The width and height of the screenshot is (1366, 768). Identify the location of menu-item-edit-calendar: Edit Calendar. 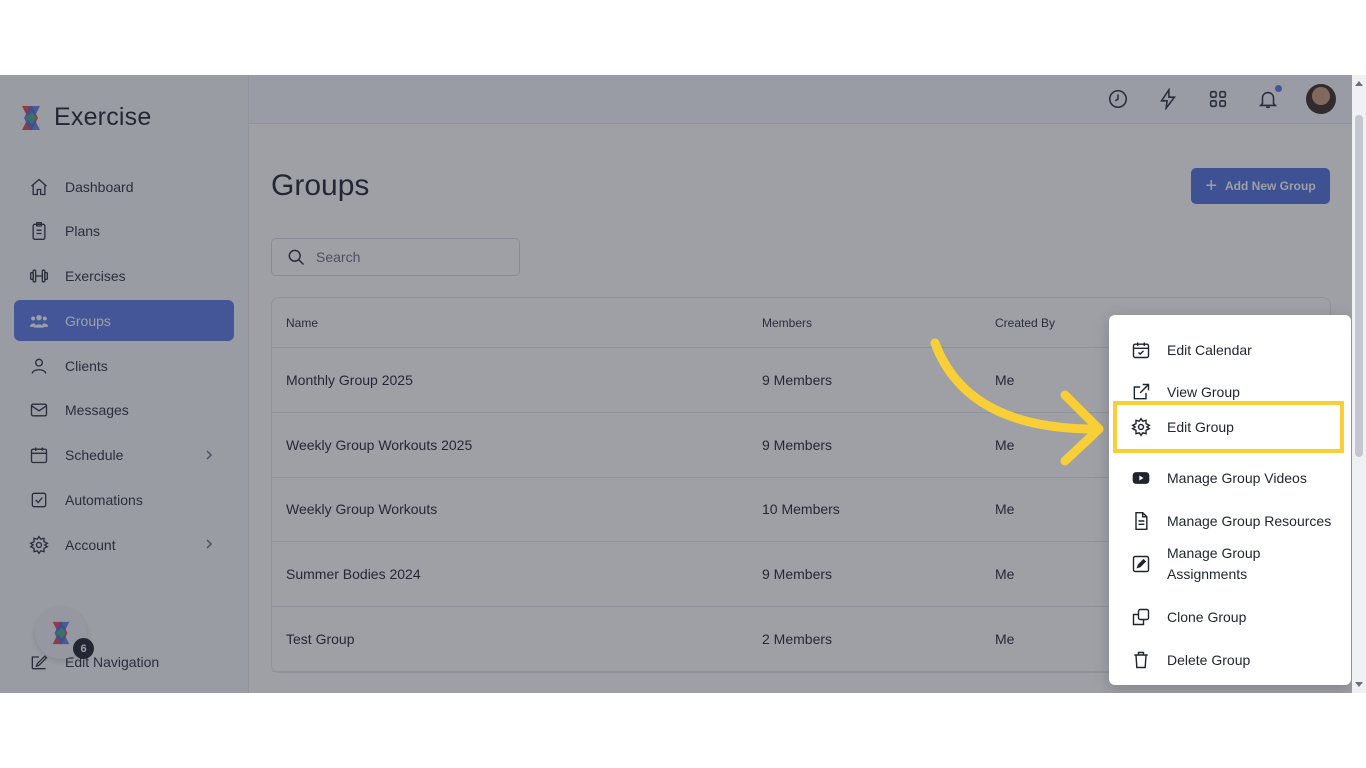
(1230, 350).